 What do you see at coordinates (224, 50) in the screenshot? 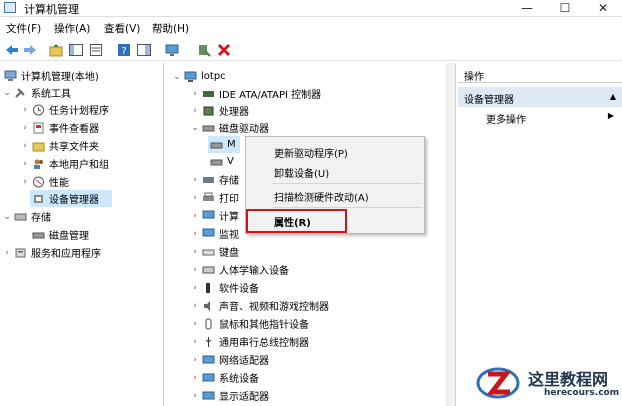
I see `uninstall-x-icon` at bounding box center [224, 50].